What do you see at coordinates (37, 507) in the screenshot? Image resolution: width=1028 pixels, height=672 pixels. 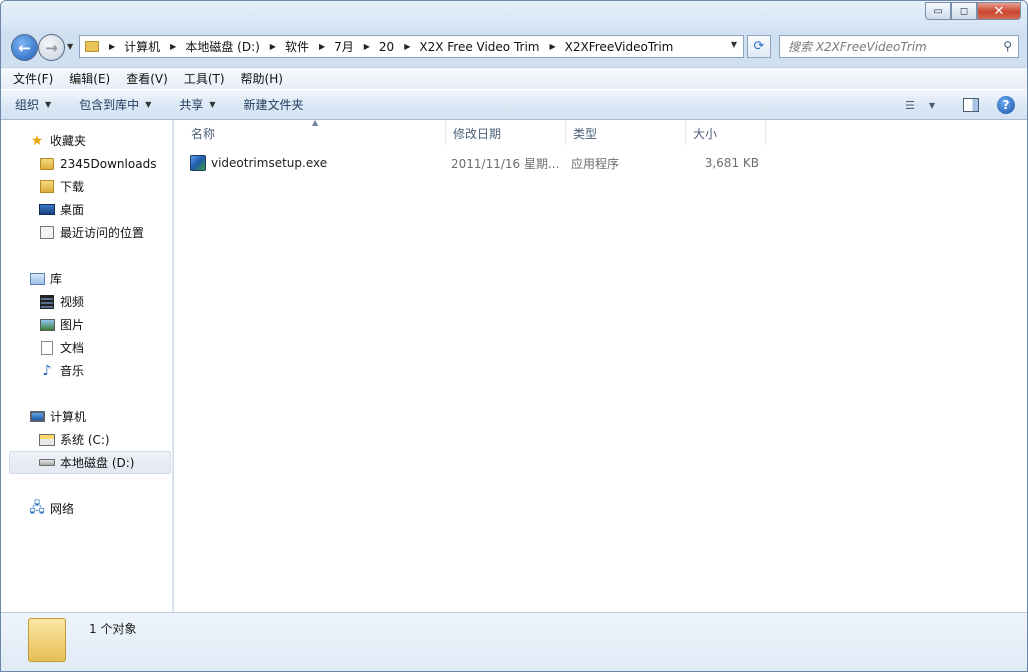 I see `network-icon: 🖧` at bounding box center [37, 507].